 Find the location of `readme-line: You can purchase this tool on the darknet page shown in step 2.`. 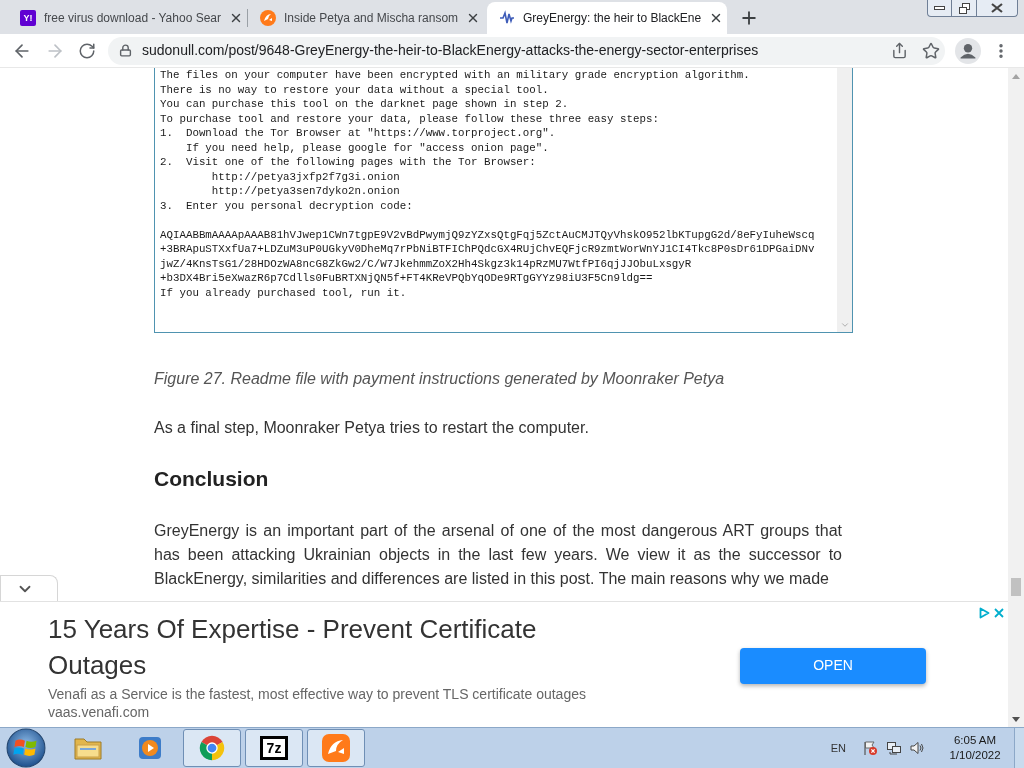

readme-line: You can purchase this tool on the darknet page shown in step 2. is located at coordinates (364, 104).